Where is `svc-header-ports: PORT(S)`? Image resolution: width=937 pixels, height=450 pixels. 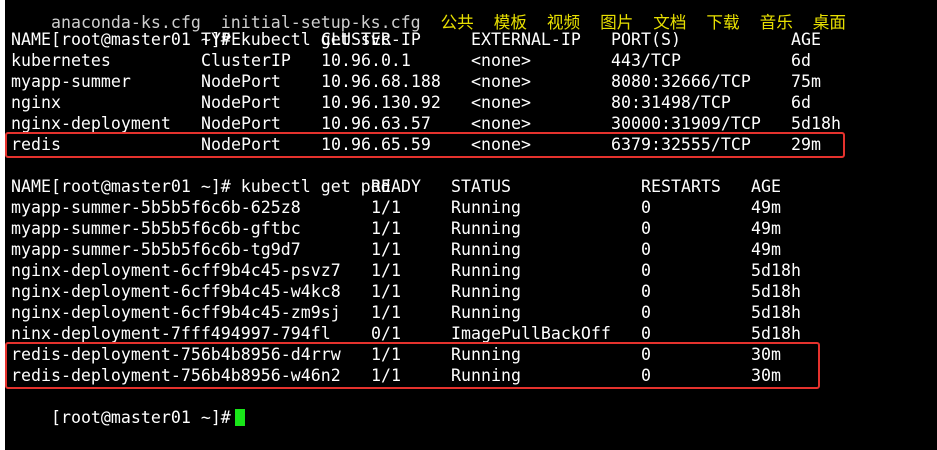
svc-header-ports: PORT(S) is located at coordinates (646, 39).